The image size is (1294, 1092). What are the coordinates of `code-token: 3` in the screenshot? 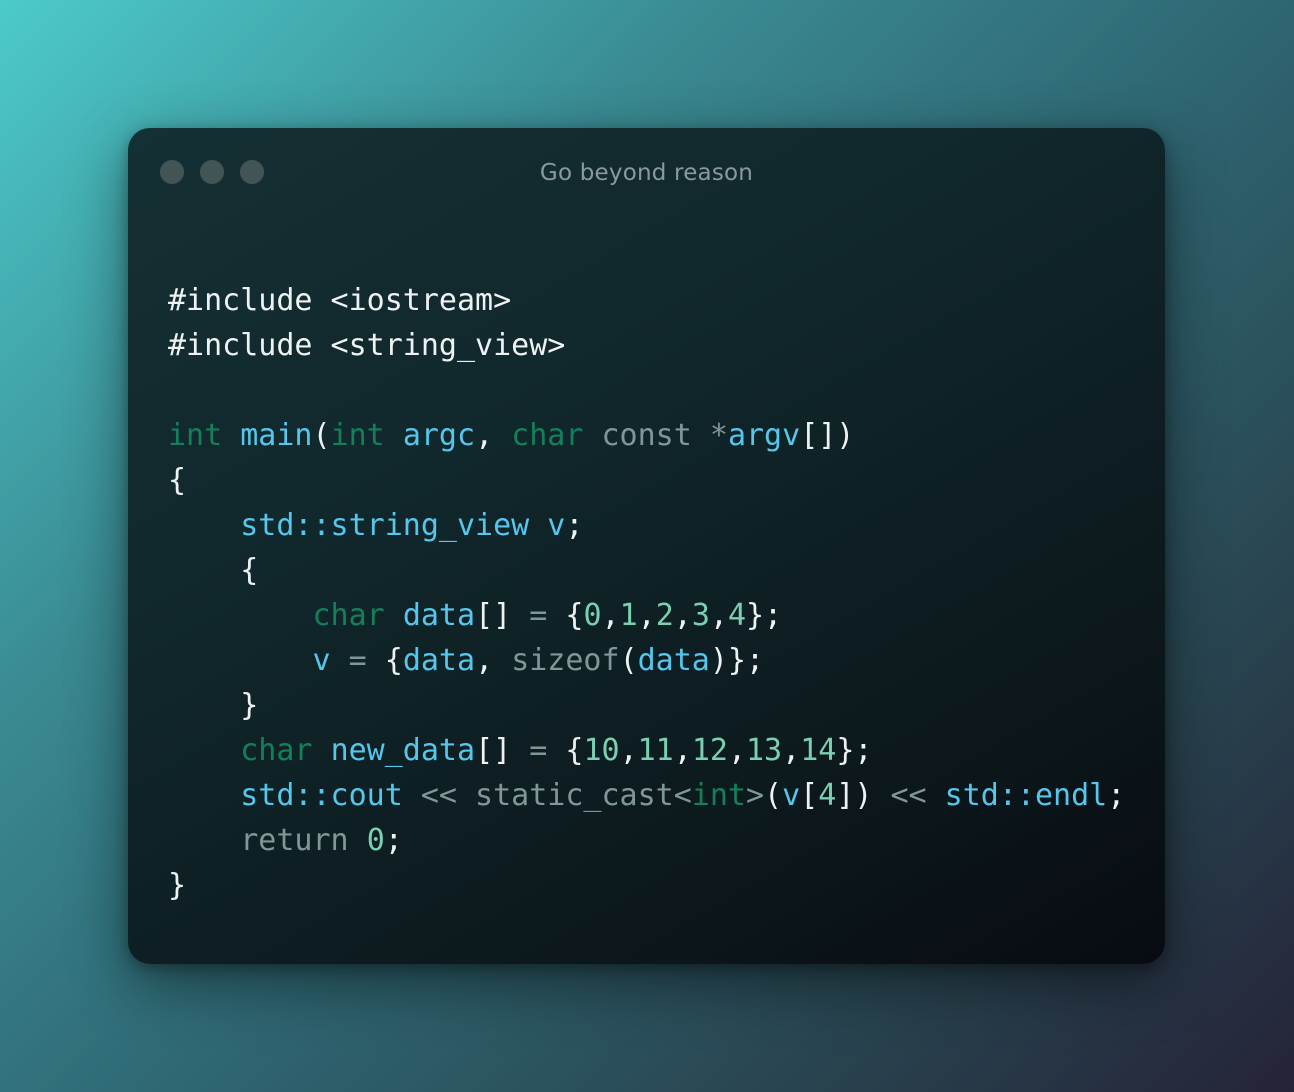 It's located at (700, 615).